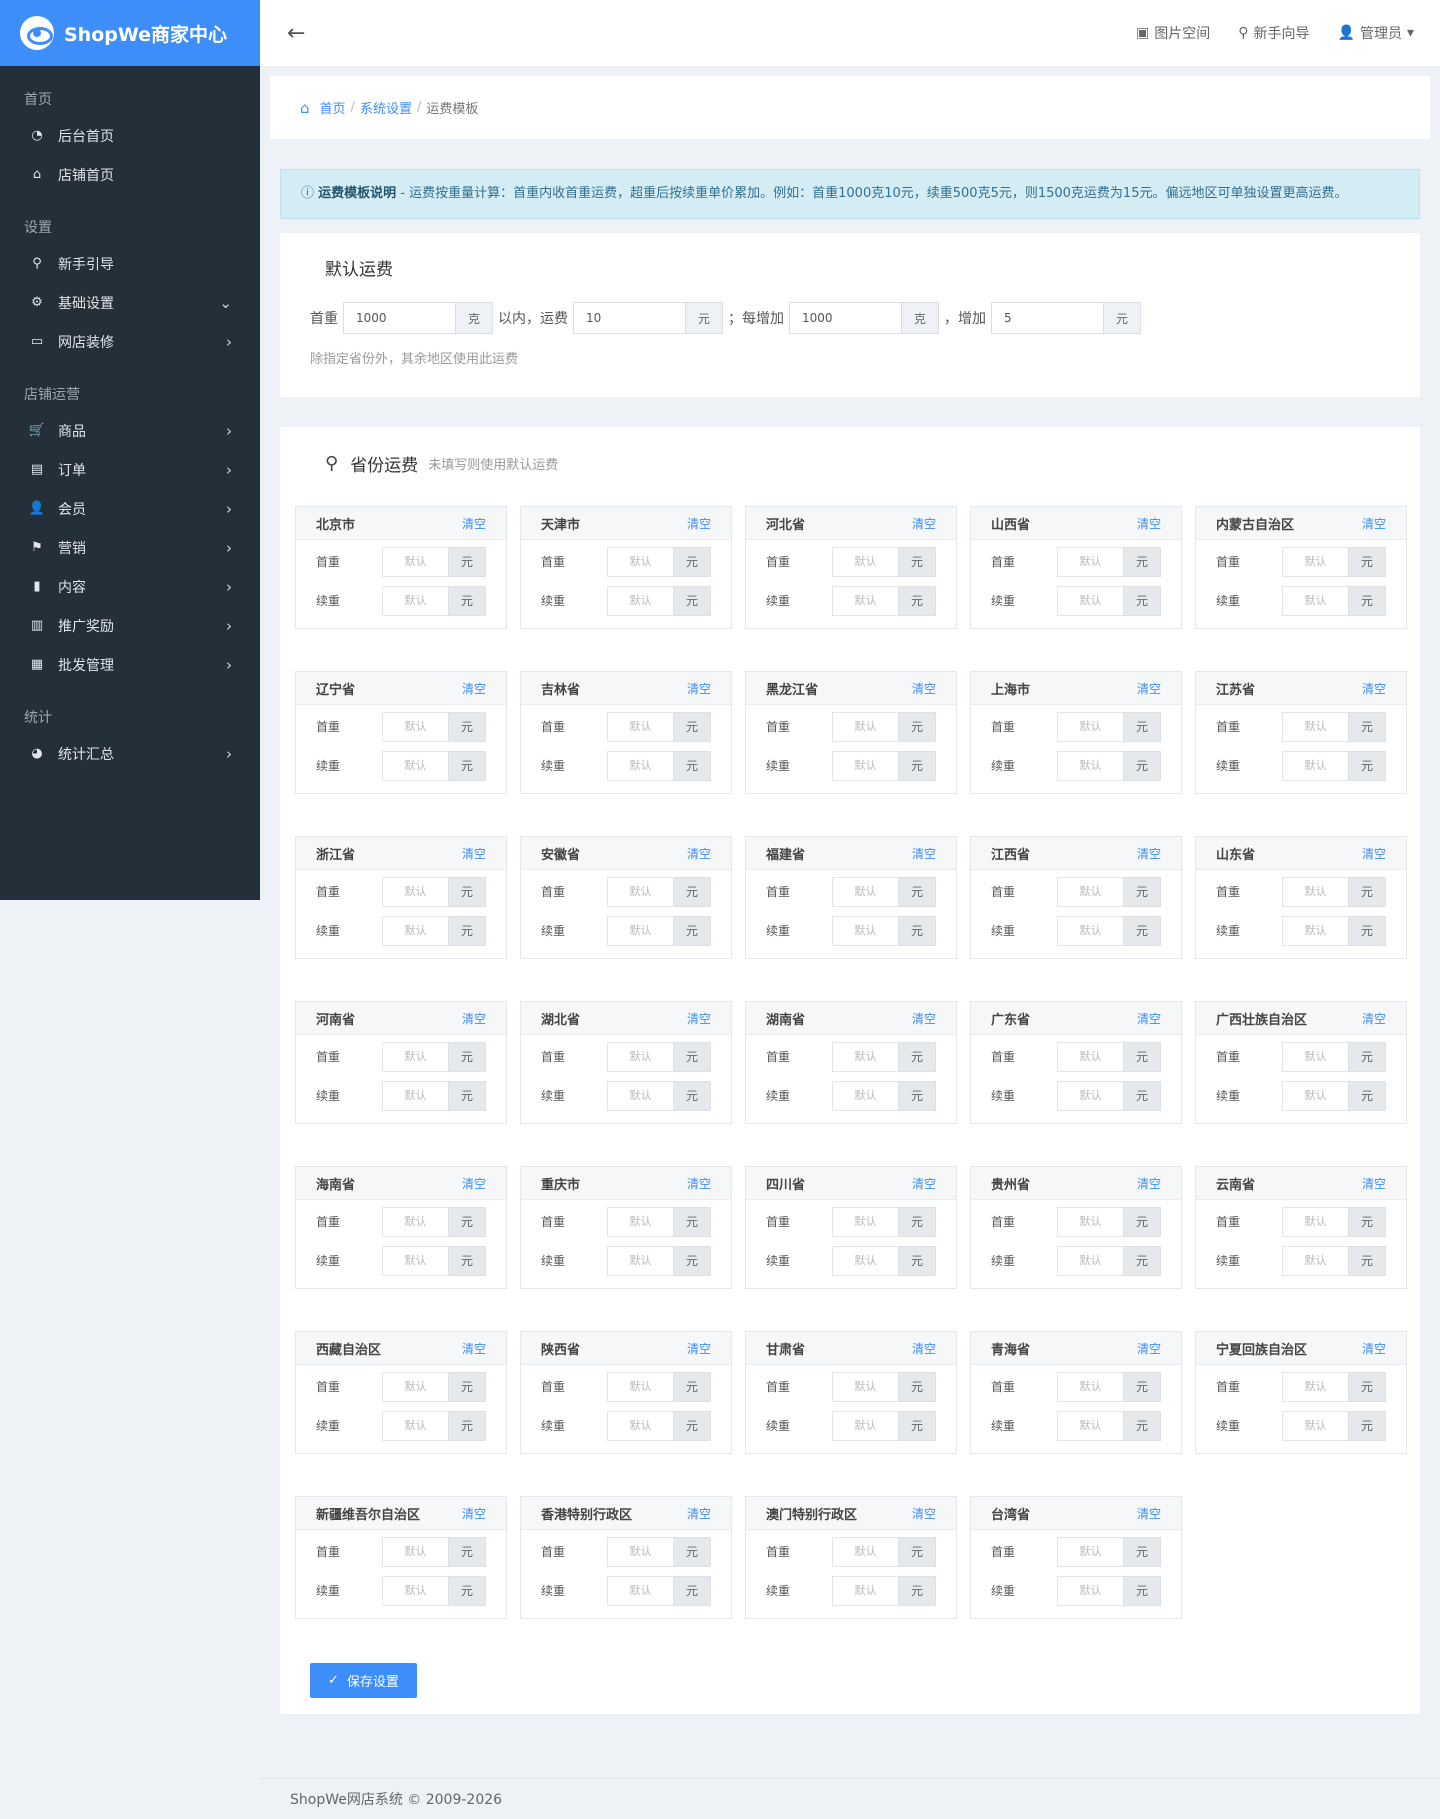 The height and width of the screenshot is (1819, 1440). What do you see at coordinates (130, 263) in the screenshot?
I see `sidebar-item: ⚲ 新手引导` at bounding box center [130, 263].